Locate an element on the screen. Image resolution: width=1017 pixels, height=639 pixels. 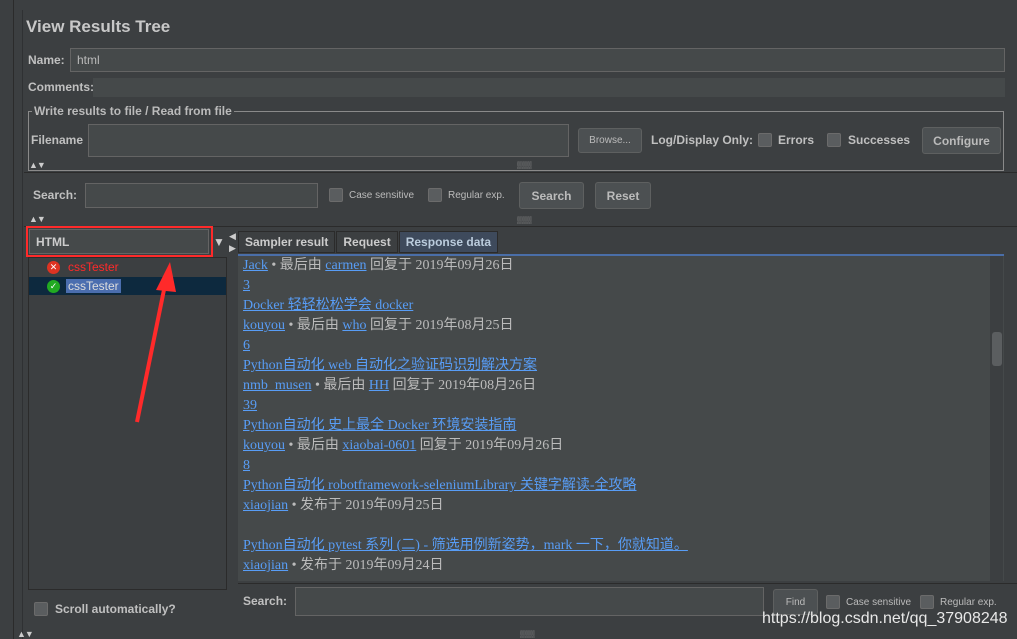
red-arrow-annotation is located at coordinates (155, 342).